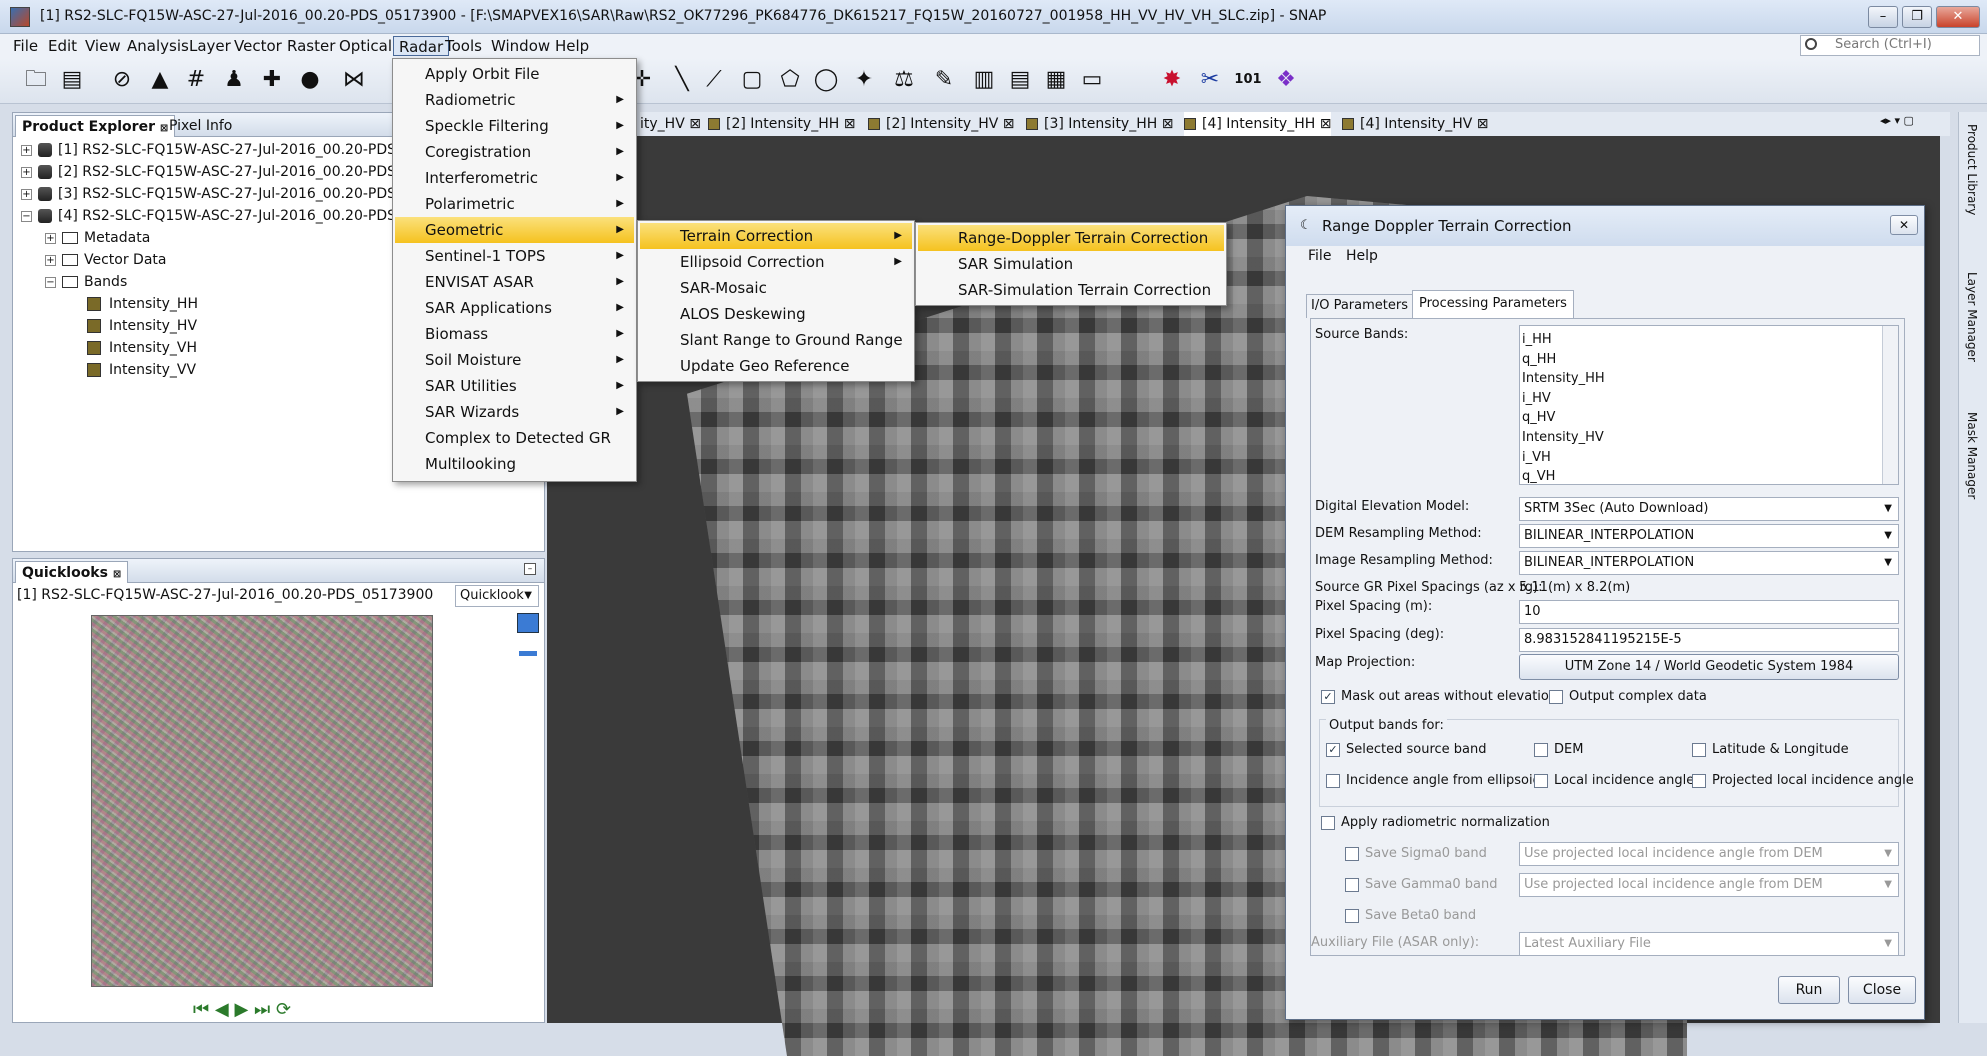 This screenshot has height=1056, width=1987. I want to click on close-window-button: ✕, so click(1958, 17).